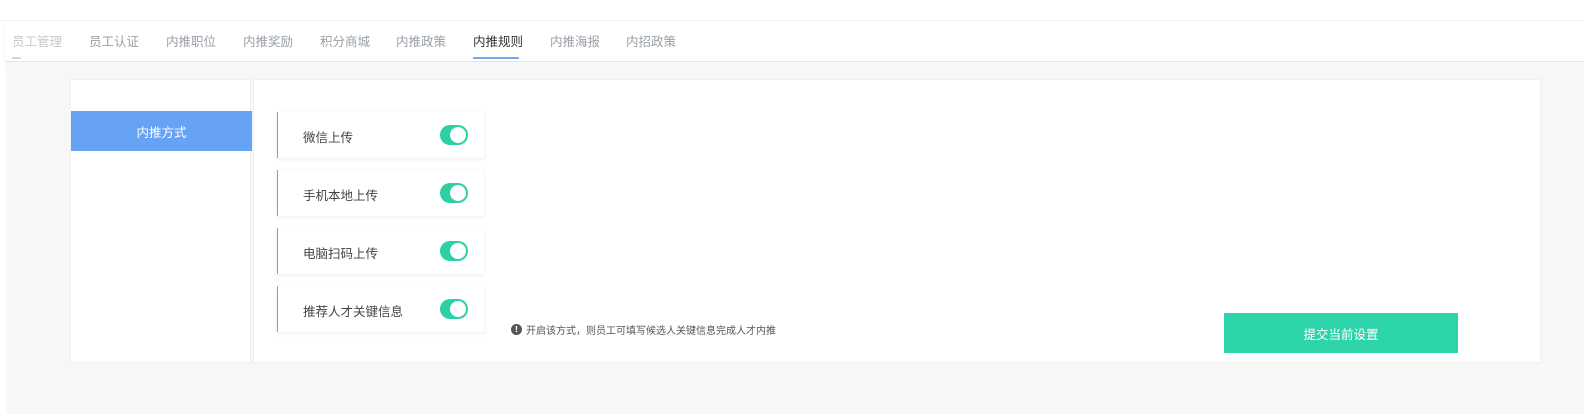 Image resolution: width=1584 pixels, height=414 pixels. Describe the element at coordinates (341, 195) in the screenshot. I see `option-label: 手机本地上传` at that location.